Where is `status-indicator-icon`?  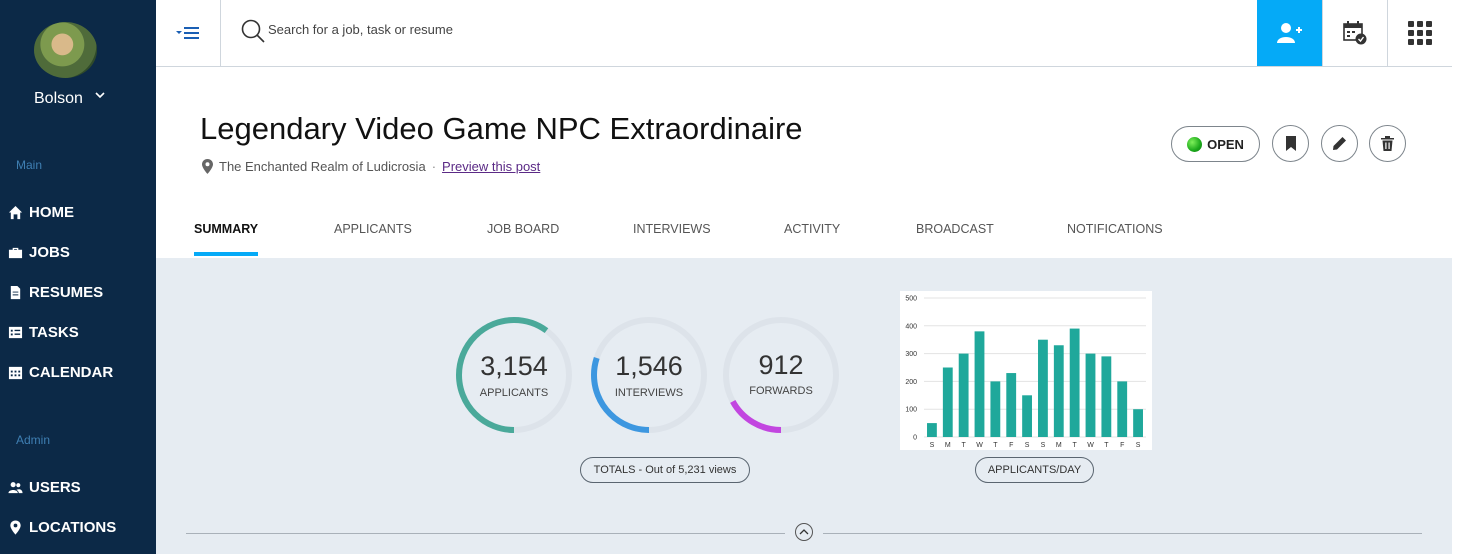
status-indicator-icon is located at coordinates (1195, 144).